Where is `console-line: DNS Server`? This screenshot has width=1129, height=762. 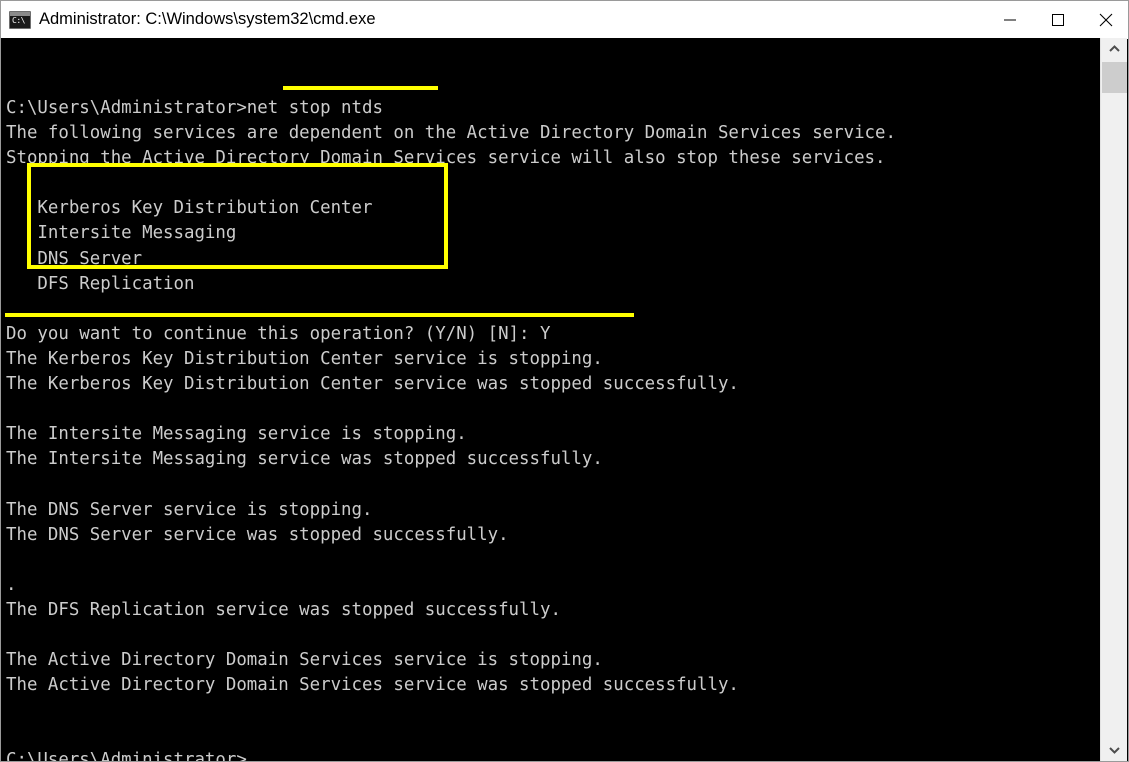
console-line: DNS Server is located at coordinates (74, 258).